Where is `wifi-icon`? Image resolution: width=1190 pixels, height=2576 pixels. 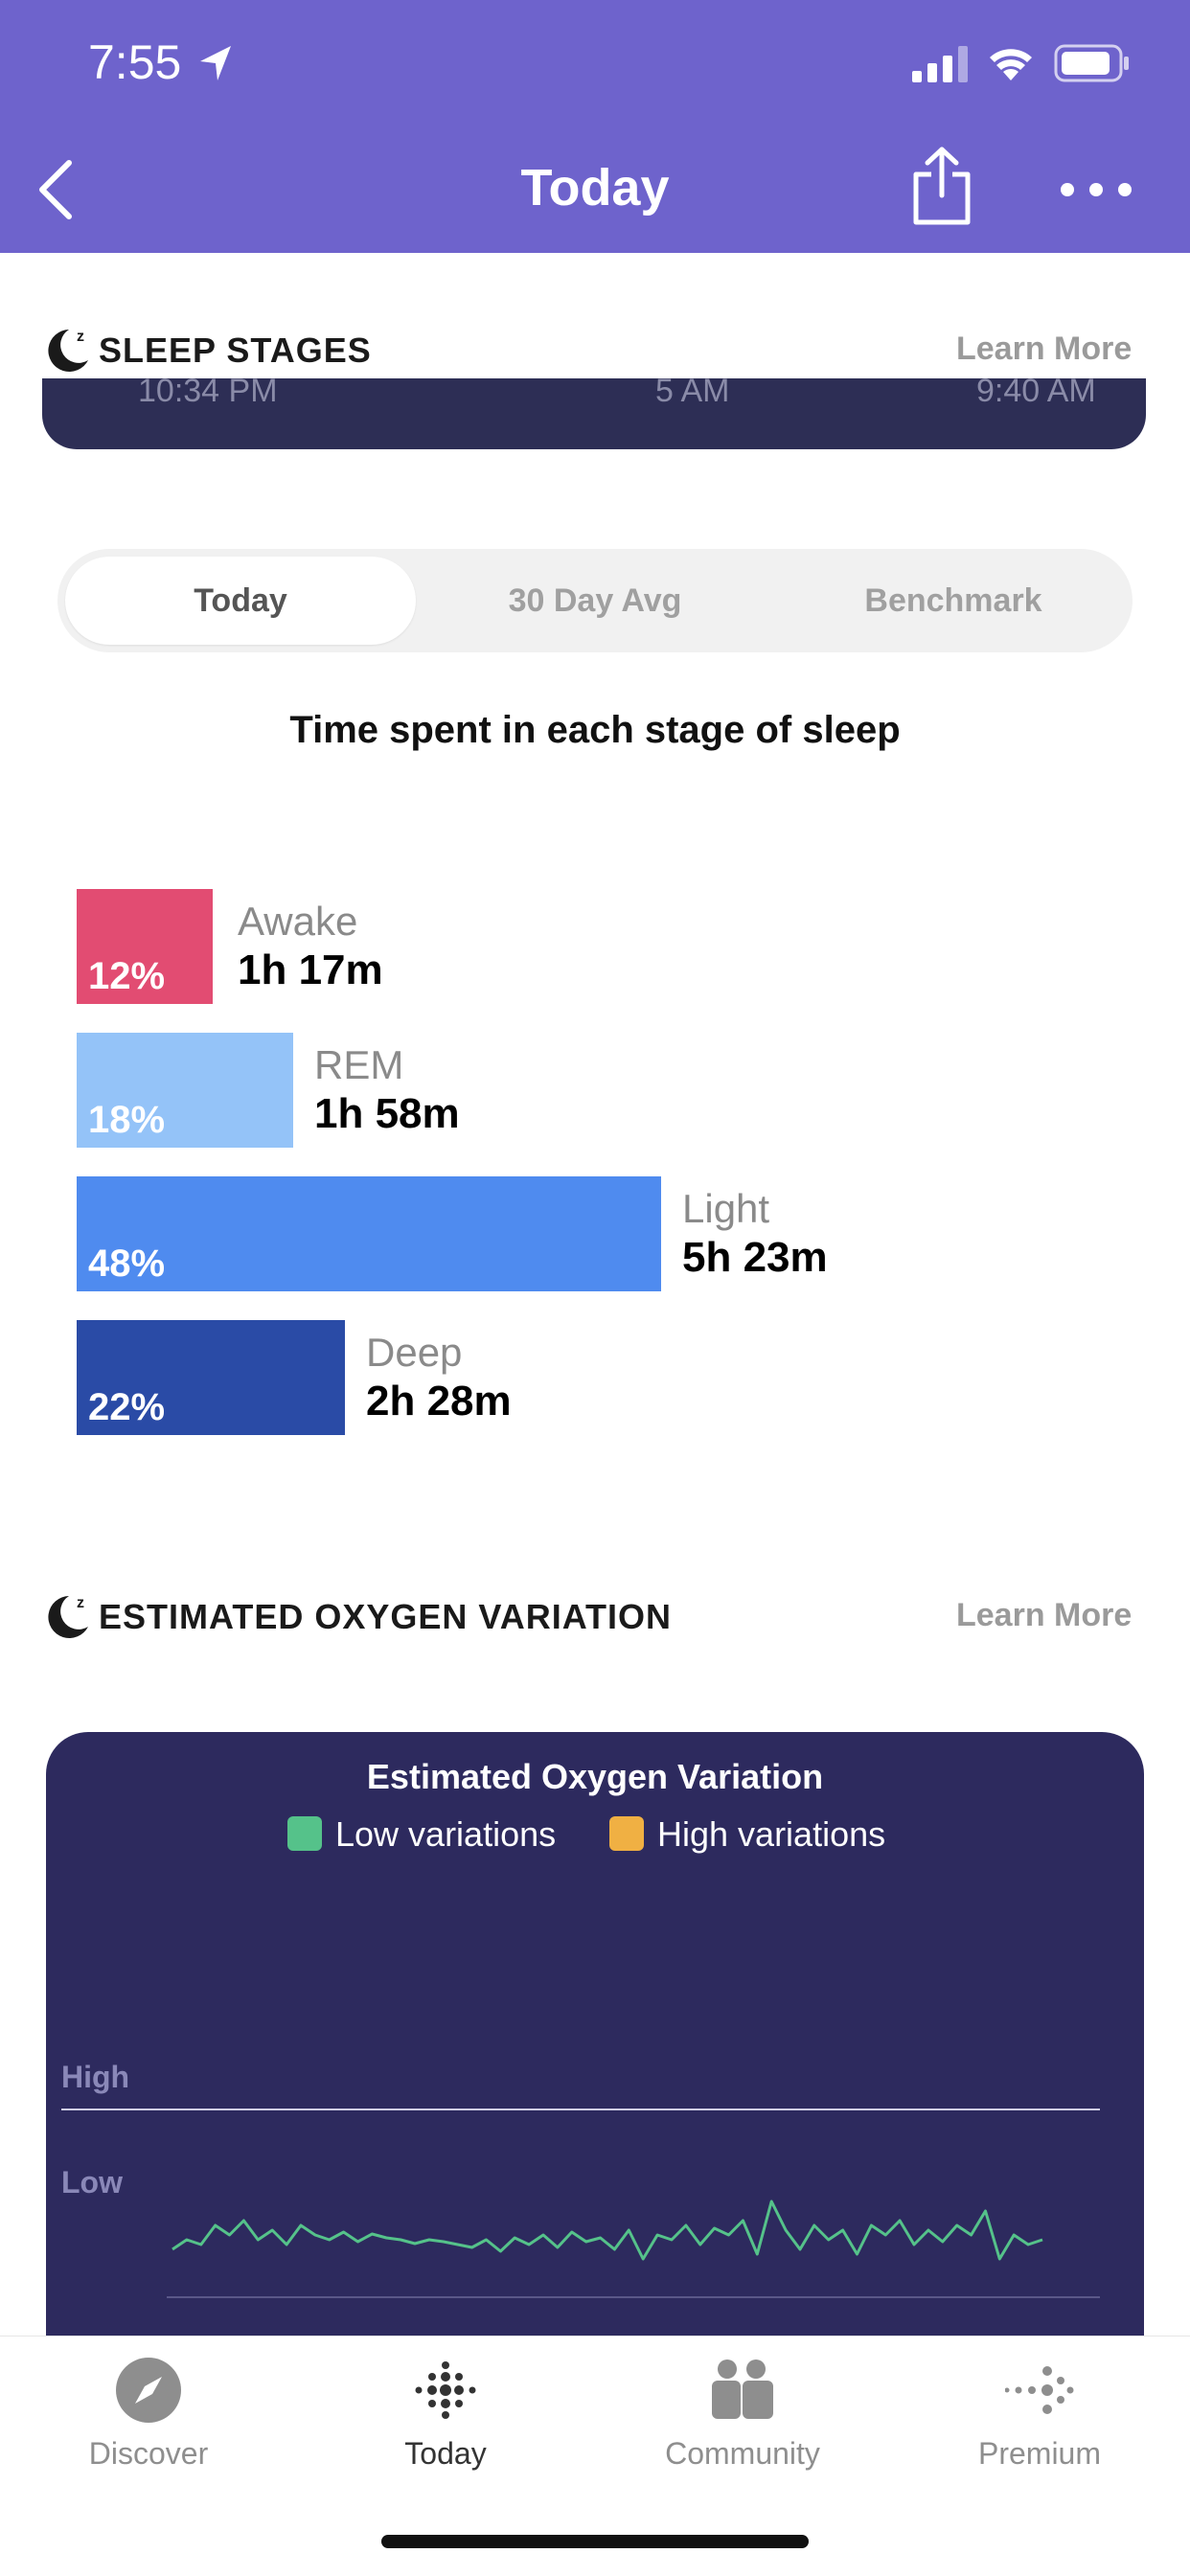
wifi-icon is located at coordinates (1011, 65).